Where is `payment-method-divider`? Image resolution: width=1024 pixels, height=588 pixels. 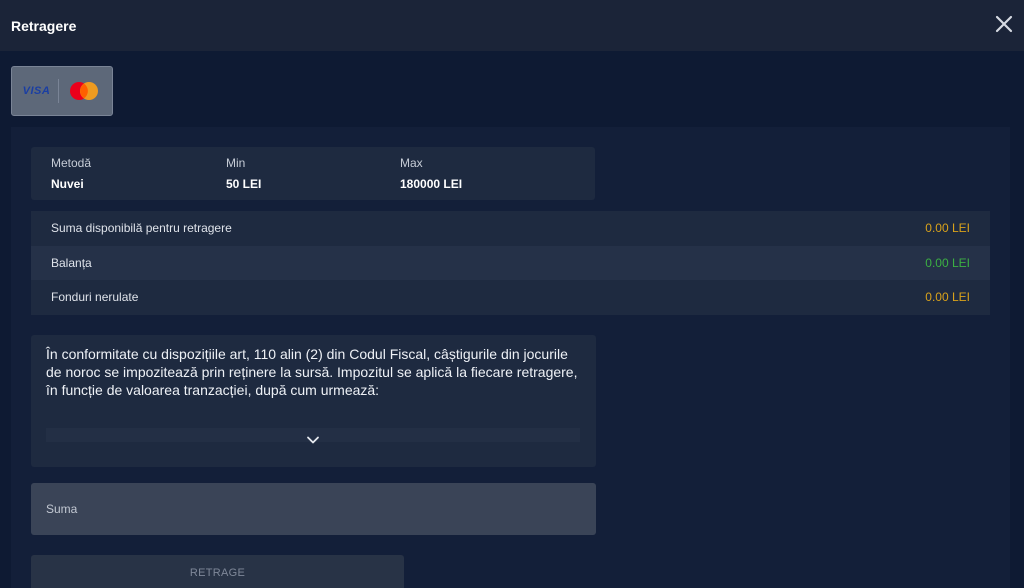
payment-method-divider is located at coordinates (59, 91).